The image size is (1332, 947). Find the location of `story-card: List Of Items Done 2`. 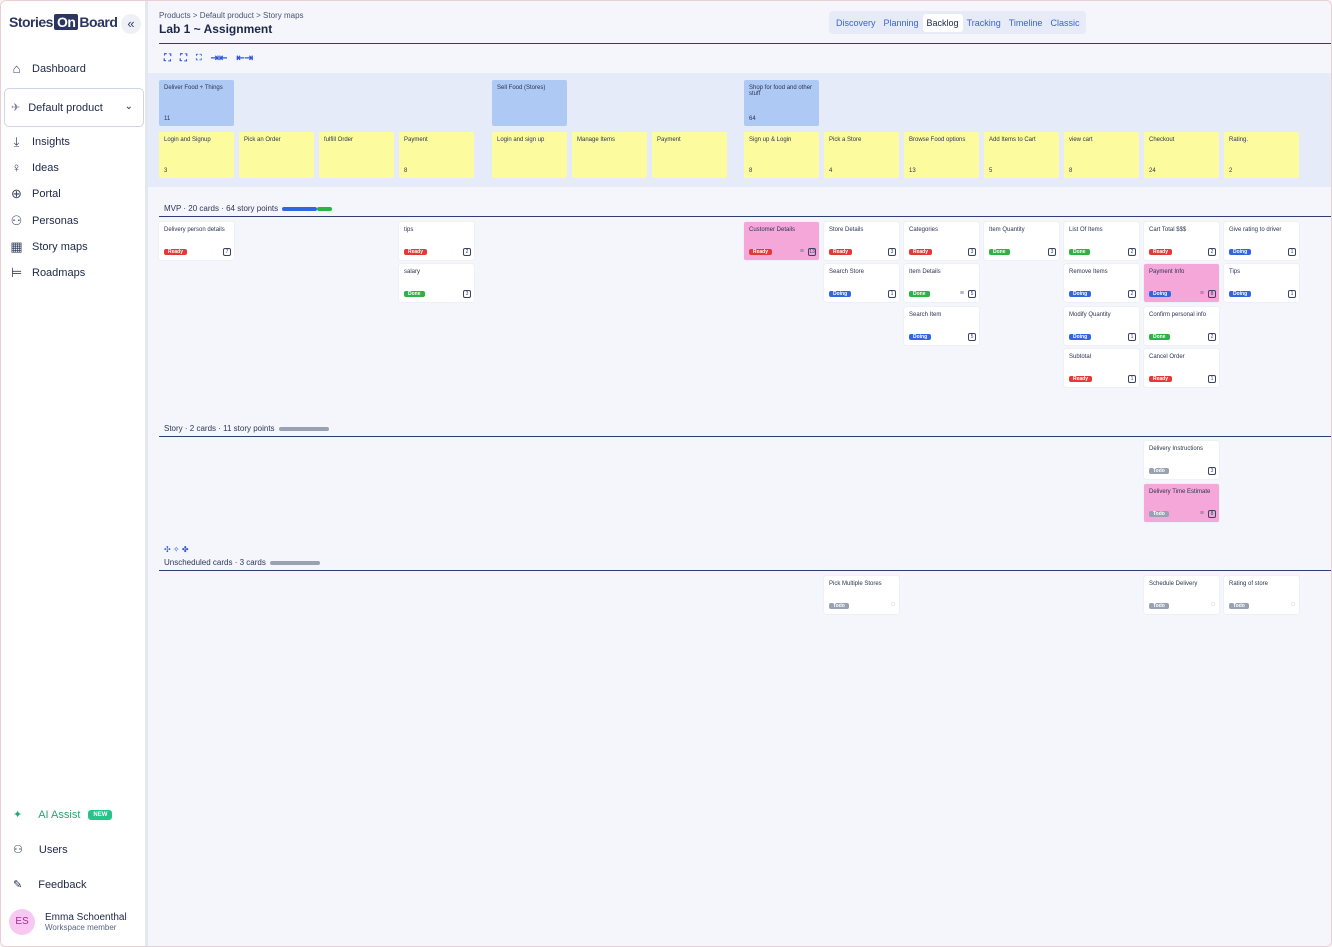

story-card: List Of Items Done 2 is located at coordinates (1101, 241).